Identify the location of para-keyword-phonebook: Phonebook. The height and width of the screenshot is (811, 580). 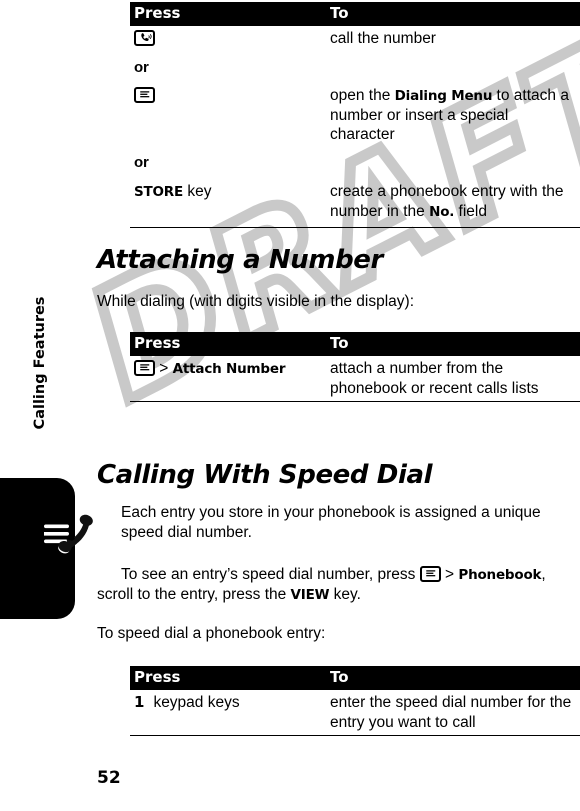
(500, 575).